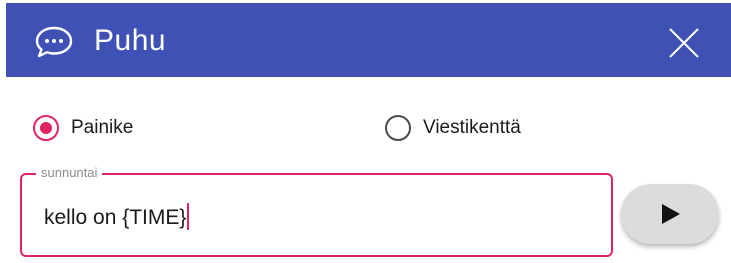 This screenshot has height=263, width=731. What do you see at coordinates (102, 127) in the screenshot?
I see `radio-painike-label: Painike` at bounding box center [102, 127].